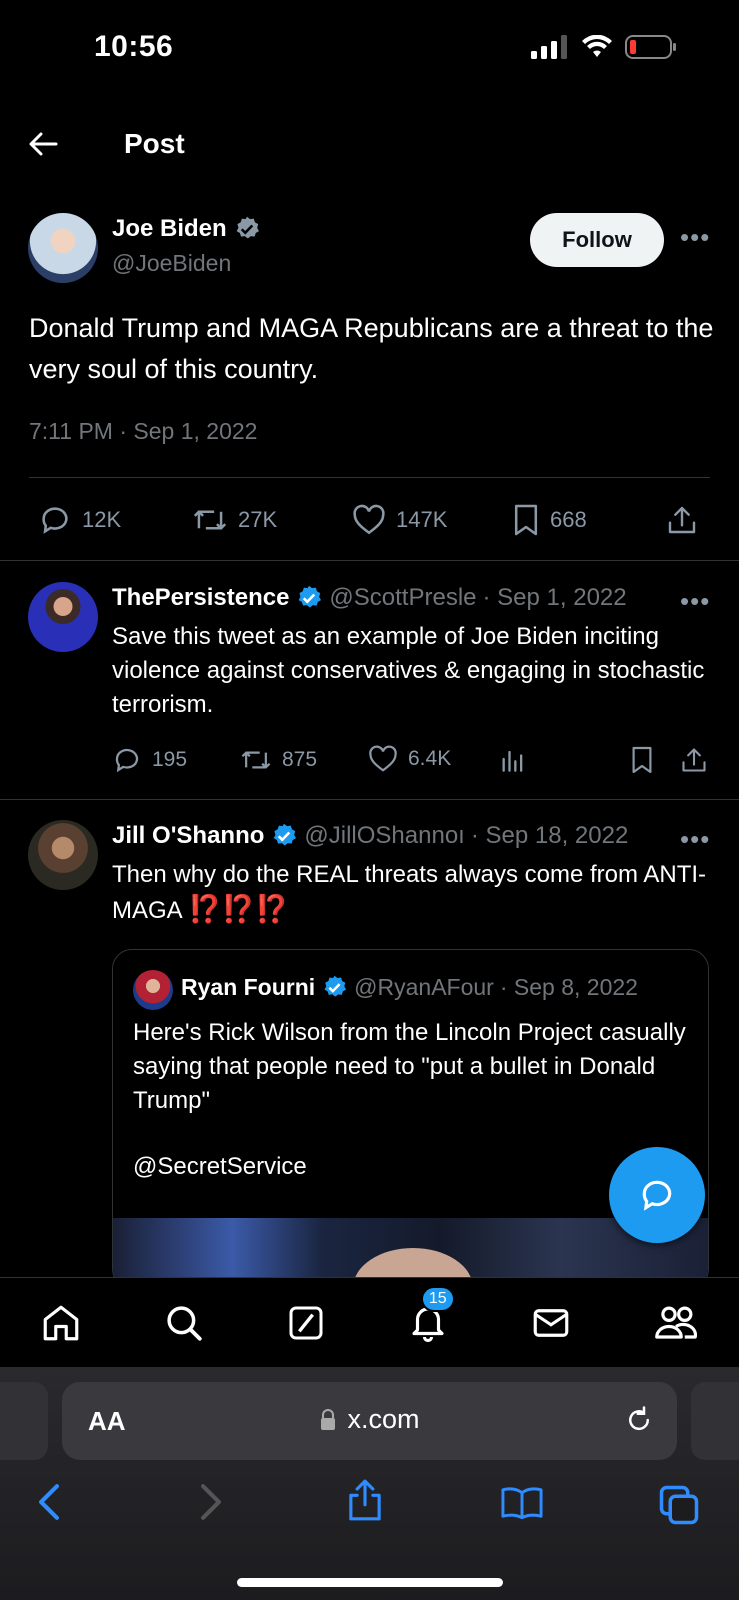 The width and height of the screenshot is (739, 1600). What do you see at coordinates (422, 519) in the screenshot?
I see `like-count: 147K` at bounding box center [422, 519].